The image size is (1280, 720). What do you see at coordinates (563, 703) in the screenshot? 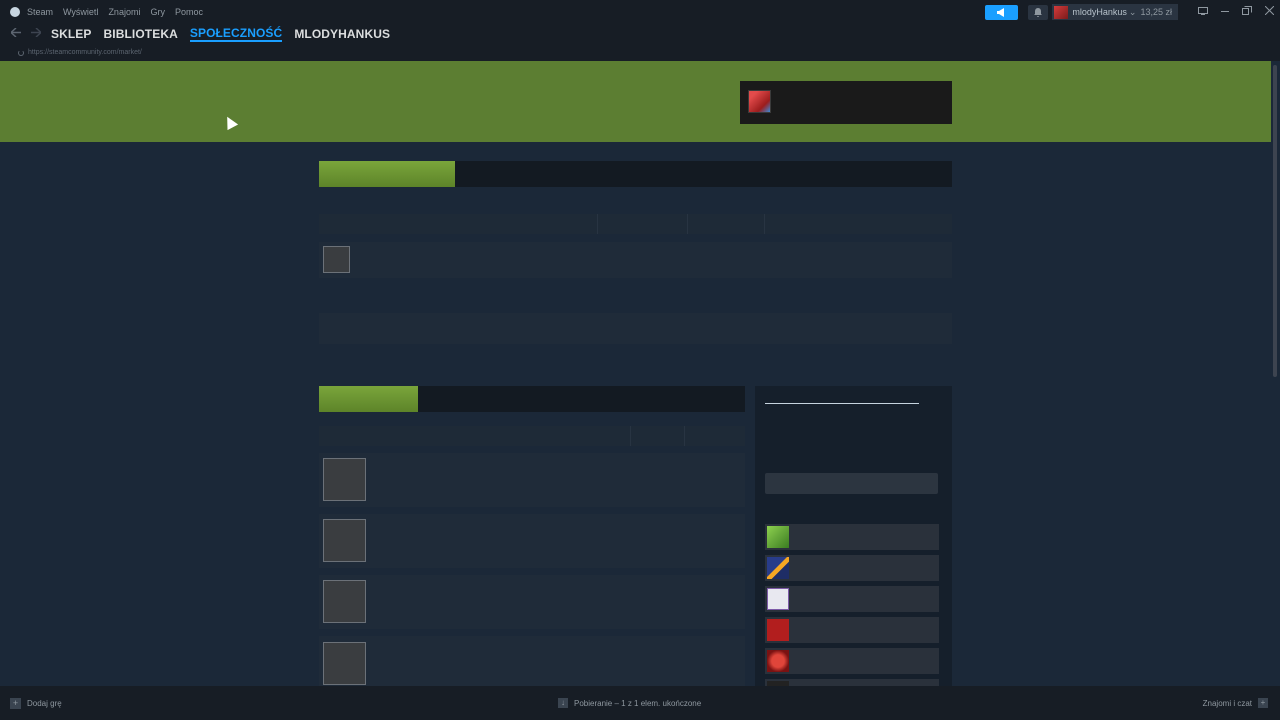
I see `download-icon: ↓` at bounding box center [563, 703].